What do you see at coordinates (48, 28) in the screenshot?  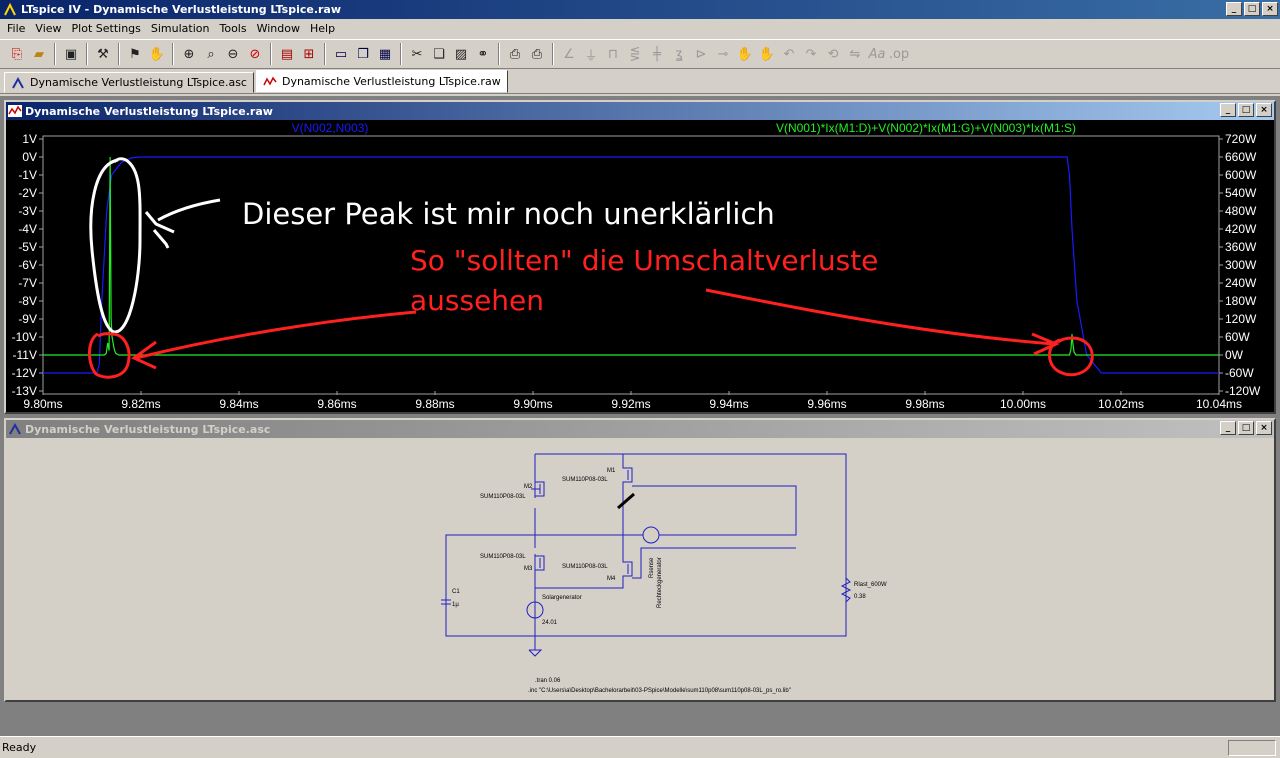 I see `menu-view: View` at bounding box center [48, 28].